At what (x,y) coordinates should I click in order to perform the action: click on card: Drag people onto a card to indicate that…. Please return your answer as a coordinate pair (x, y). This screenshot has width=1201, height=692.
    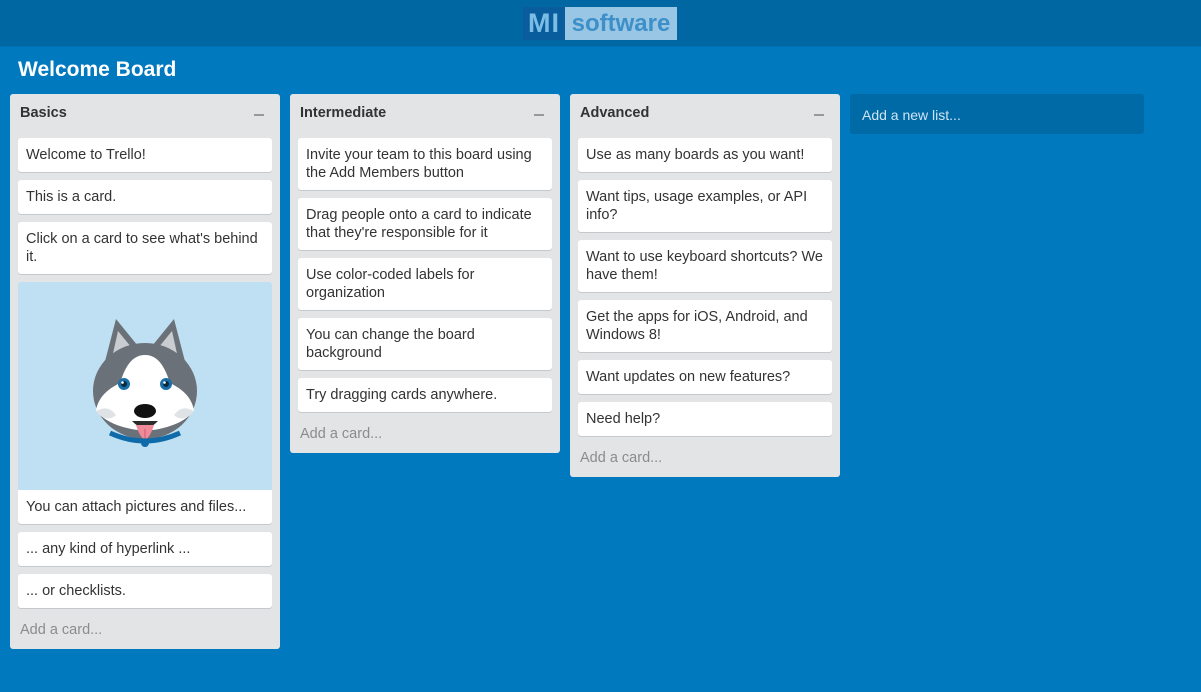
    Looking at the image, I should click on (425, 224).